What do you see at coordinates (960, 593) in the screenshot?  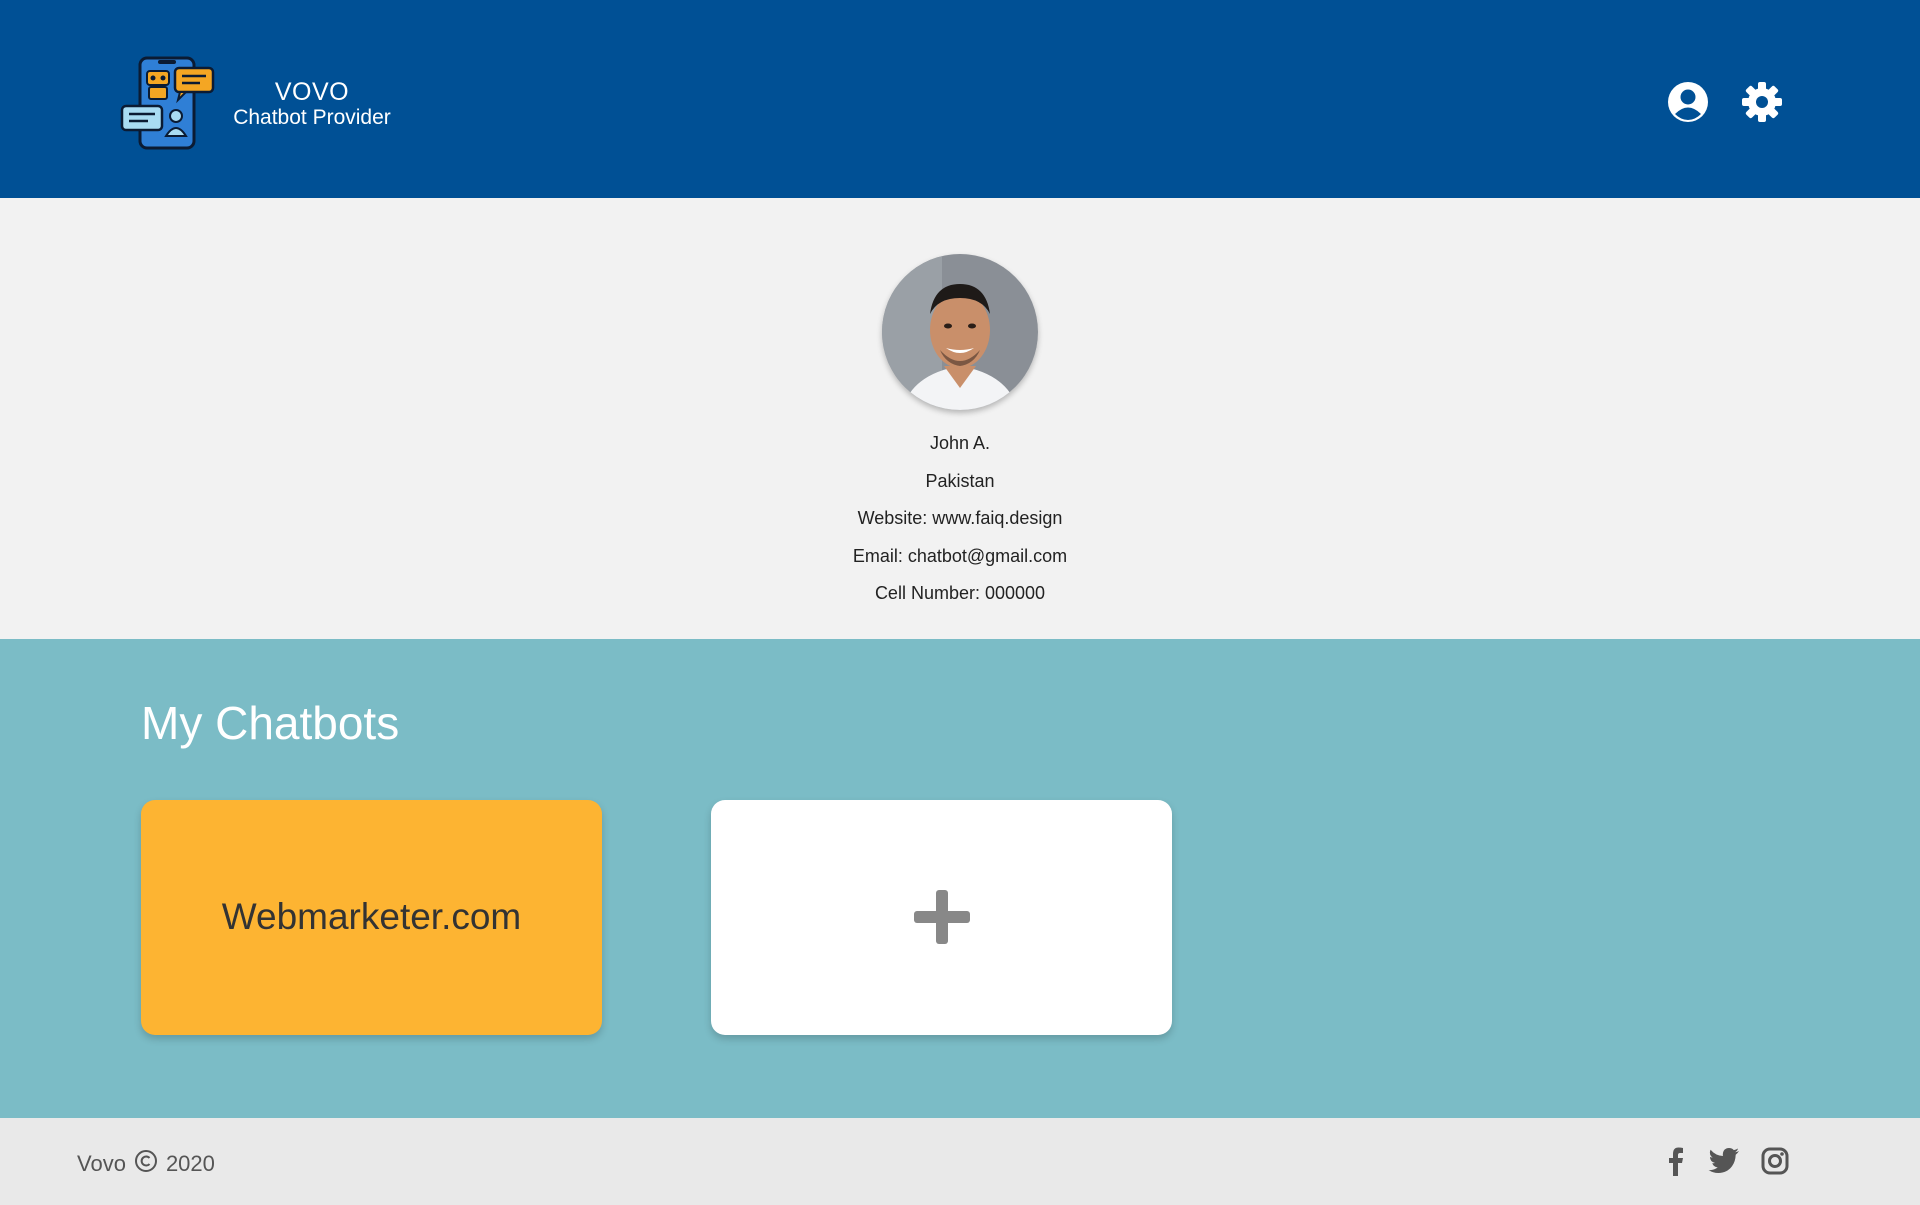 I see `profile-cell-number: Cell Number: 000000` at bounding box center [960, 593].